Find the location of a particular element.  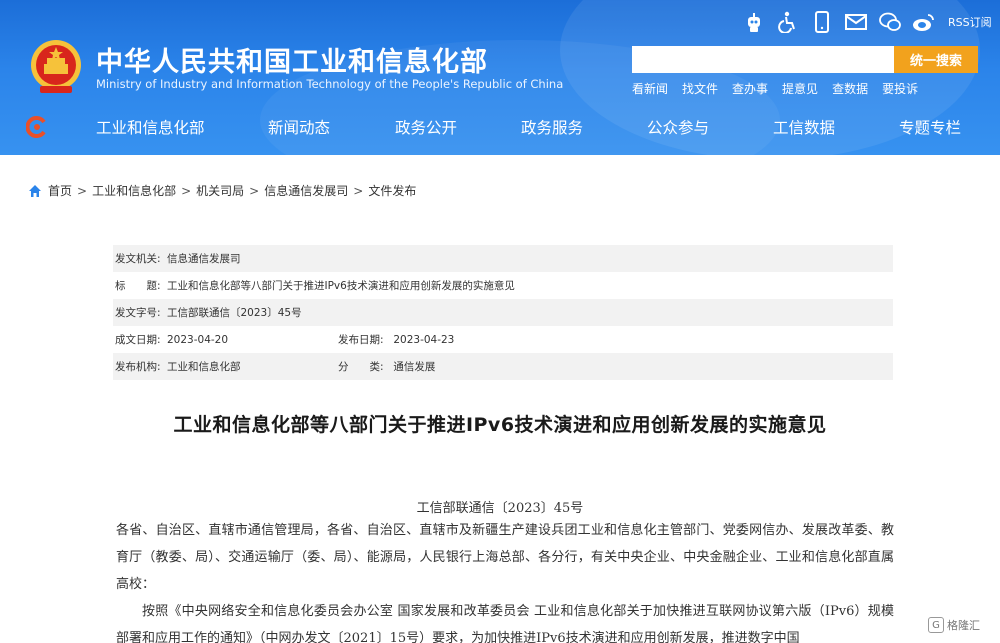

breadcrumb-home: 首页 is located at coordinates (60, 190).